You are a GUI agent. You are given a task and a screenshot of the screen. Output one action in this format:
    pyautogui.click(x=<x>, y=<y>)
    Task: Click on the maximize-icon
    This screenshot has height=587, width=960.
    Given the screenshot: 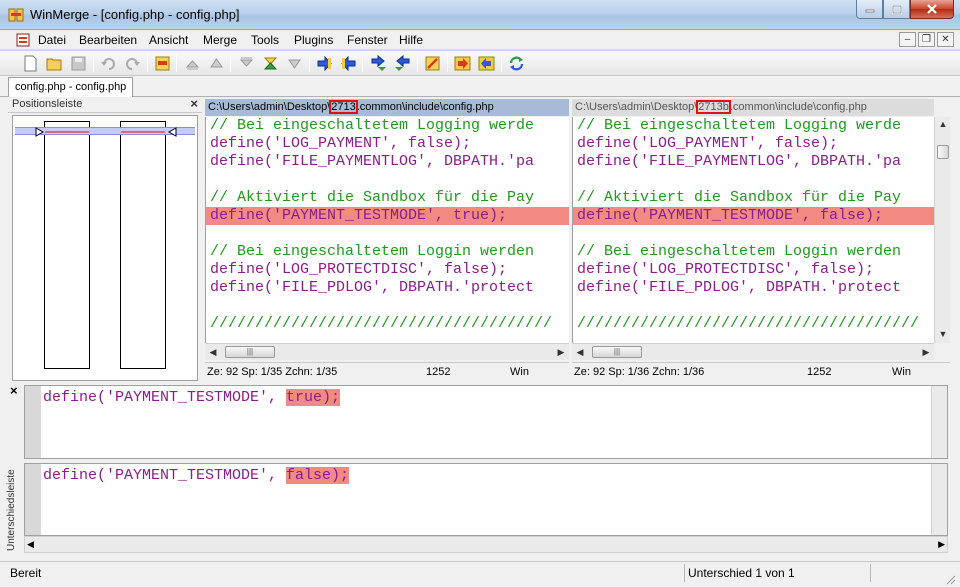 What is the action you would take?
    pyautogui.click(x=896, y=9)
    